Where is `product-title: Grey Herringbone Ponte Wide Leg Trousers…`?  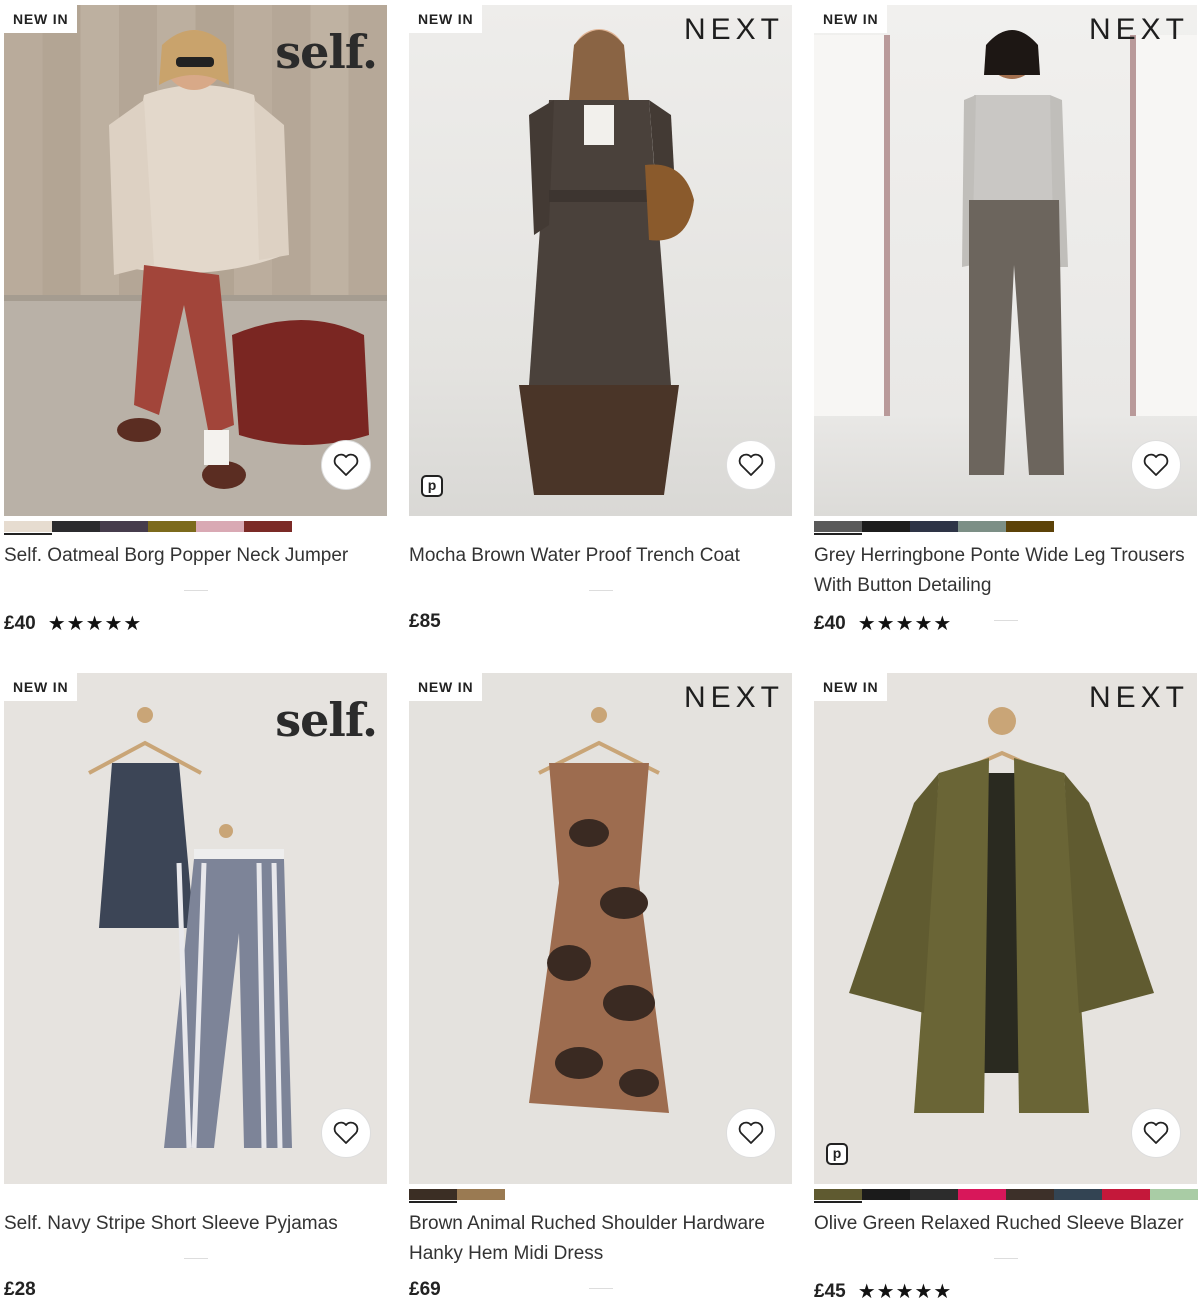 product-title: Grey Herringbone Ponte Wide Leg Trousers… is located at coordinates (1005, 571).